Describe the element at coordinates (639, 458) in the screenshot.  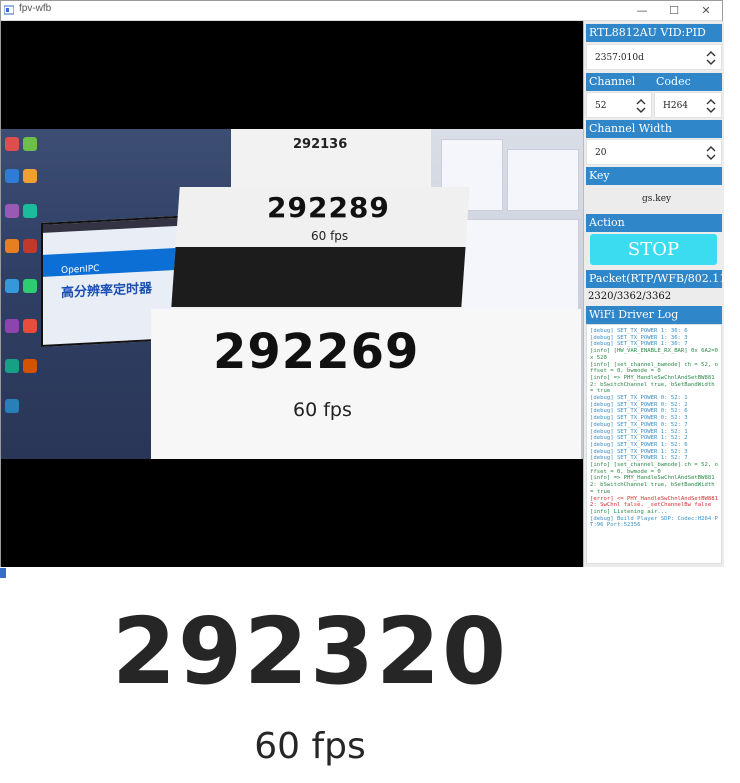
I see `log-line: [debug] SET_TX_POWER 1: 52: 7` at that location.